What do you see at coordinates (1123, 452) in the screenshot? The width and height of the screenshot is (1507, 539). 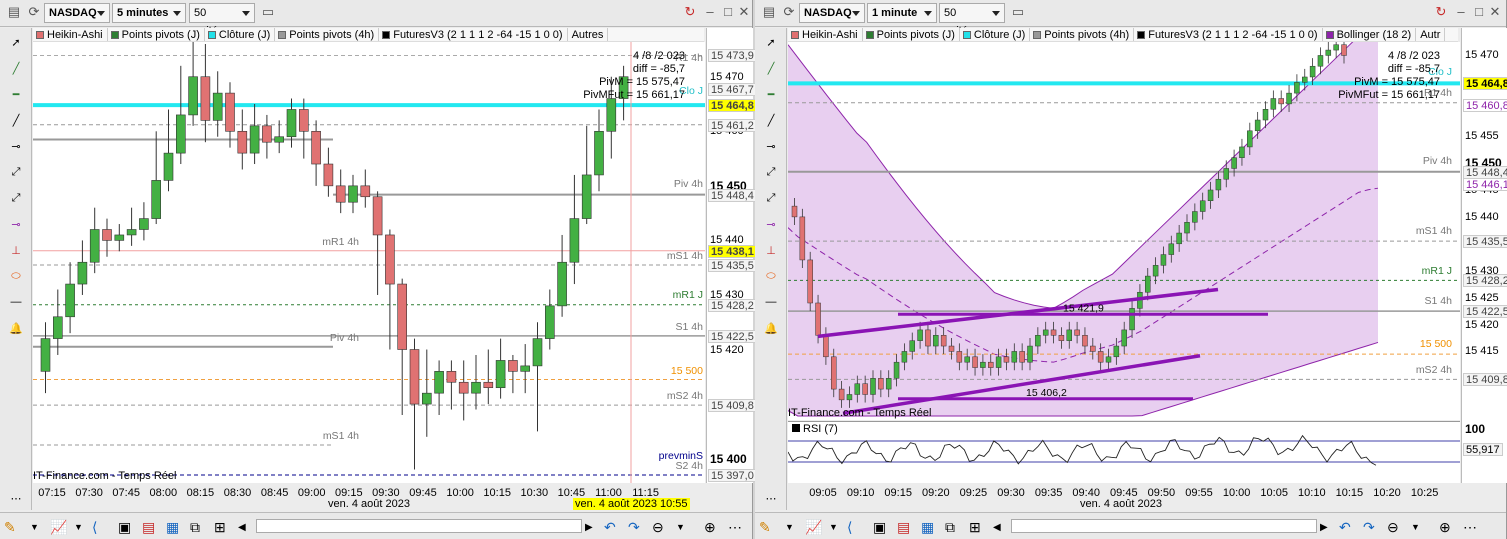 I see `rsi-pane: RSI (7)` at bounding box center [1123, 452].